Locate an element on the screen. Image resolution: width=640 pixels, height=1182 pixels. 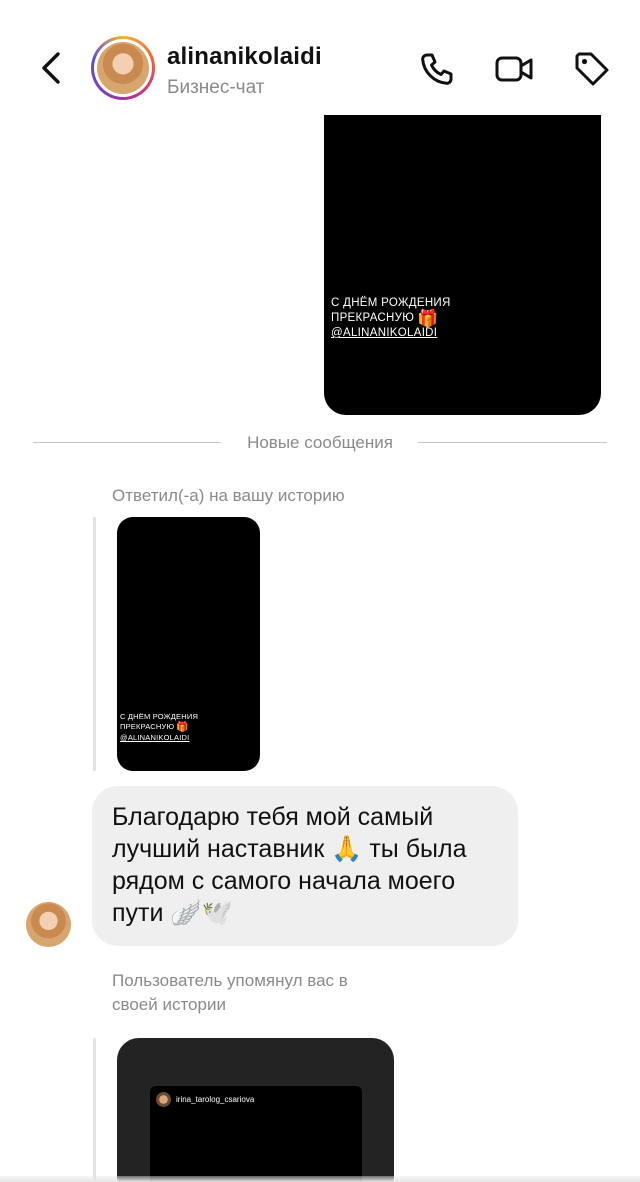
tag-icon is located at coordinates (592, 69).